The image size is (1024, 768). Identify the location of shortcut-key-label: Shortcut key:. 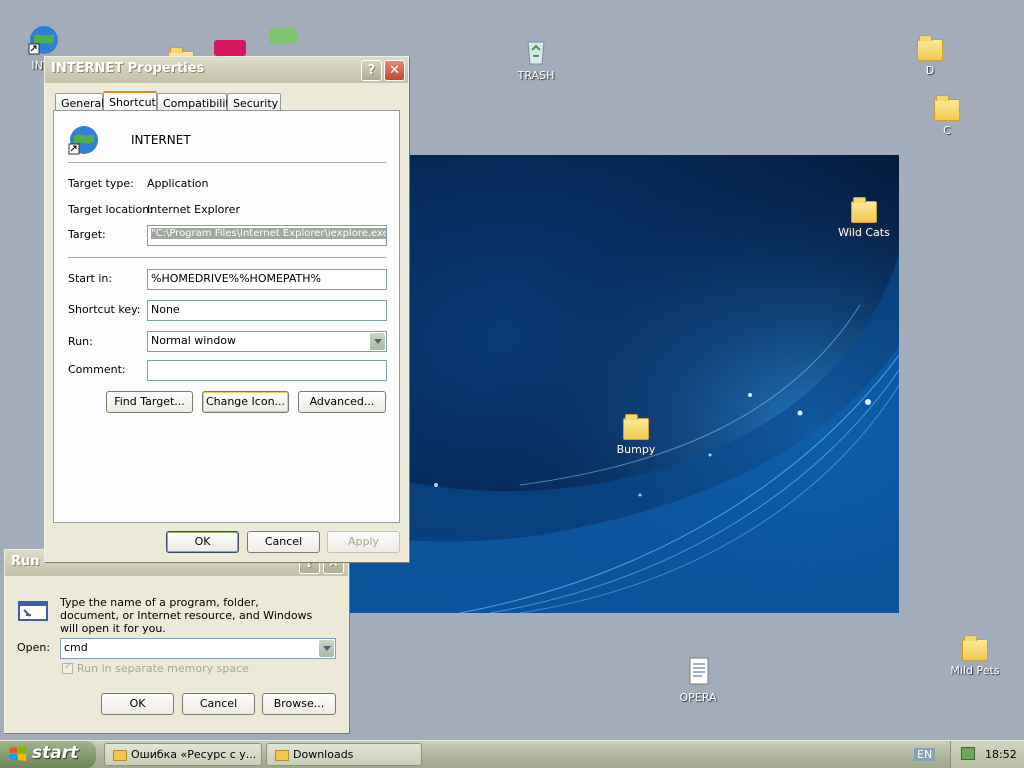
(104, 309).